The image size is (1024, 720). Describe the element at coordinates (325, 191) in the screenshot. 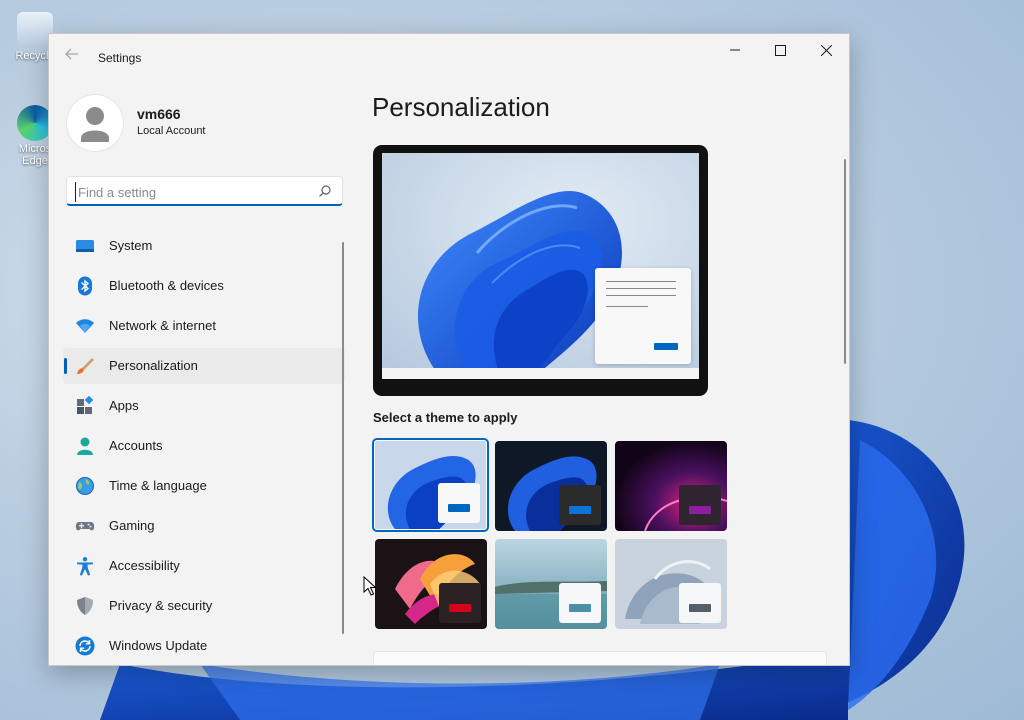

I see `search-icon` at that location.